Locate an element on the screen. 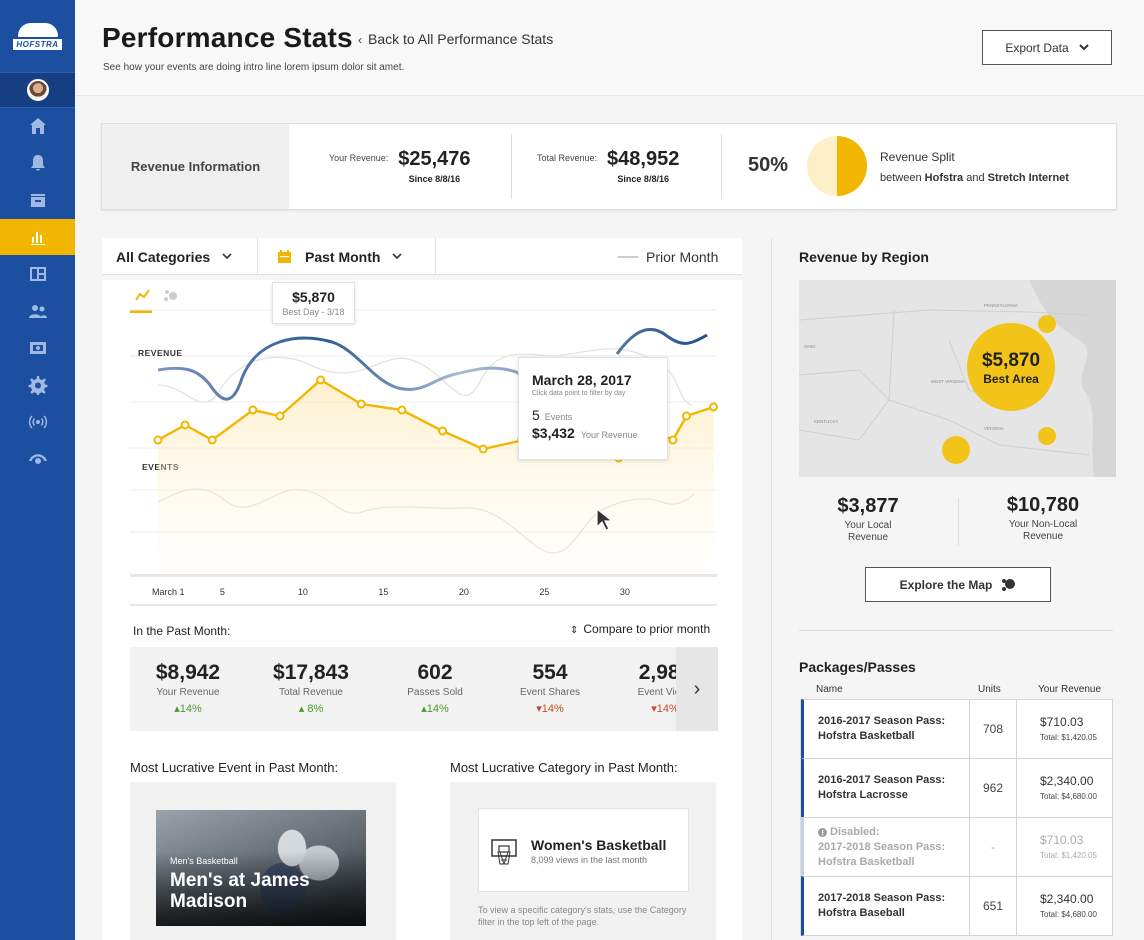 This screenshot has height=940, width=1144. user-avatar-row is located at coordinates (37, 90).